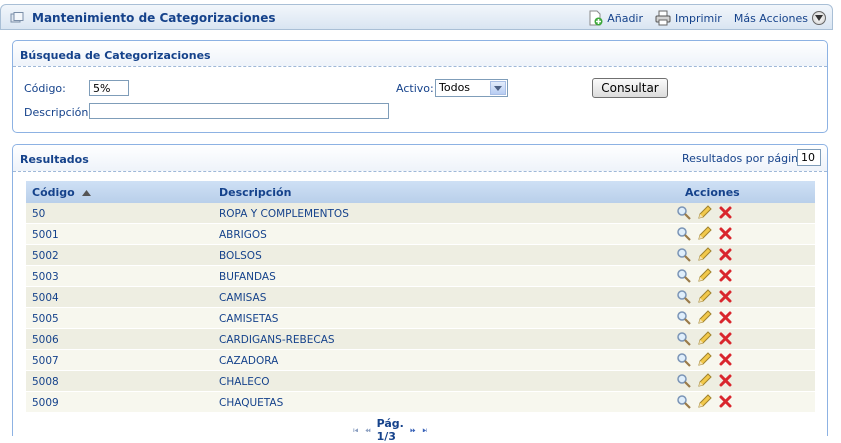  Describe the element at coordinates (45, 235) in the screenshot. I see `row-code: 5001` at that location.